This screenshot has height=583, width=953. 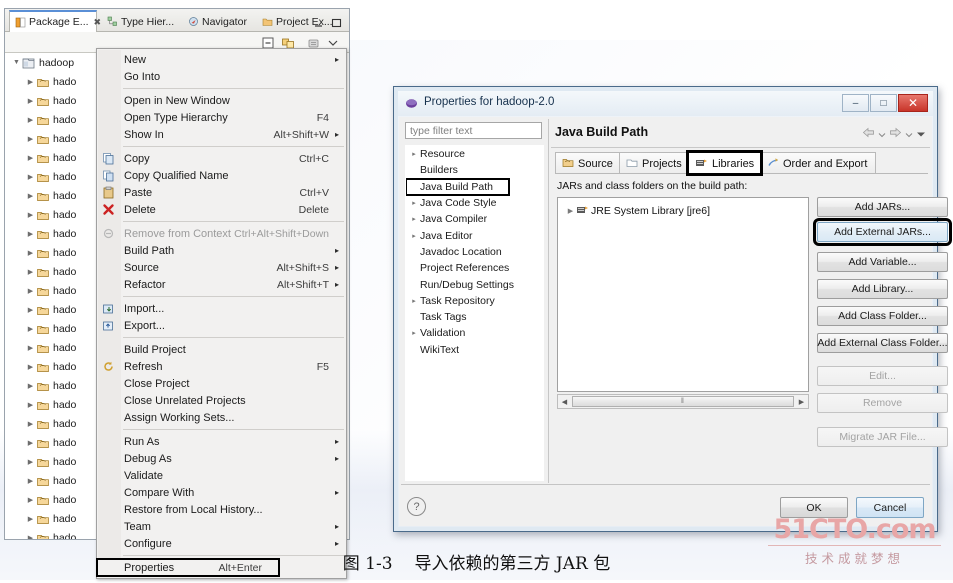 What do you see at coordinates (221, 134) in the screenshot?
I see `menu-item-show-in: Show In Alt+Shift+W ▸` at bounding box center [221, 134].